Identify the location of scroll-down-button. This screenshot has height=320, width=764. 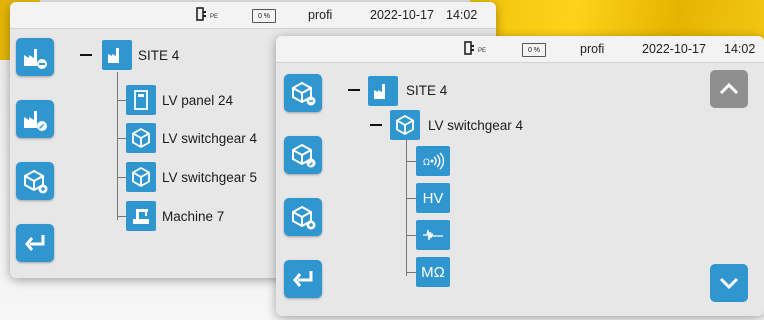
(729, 283).